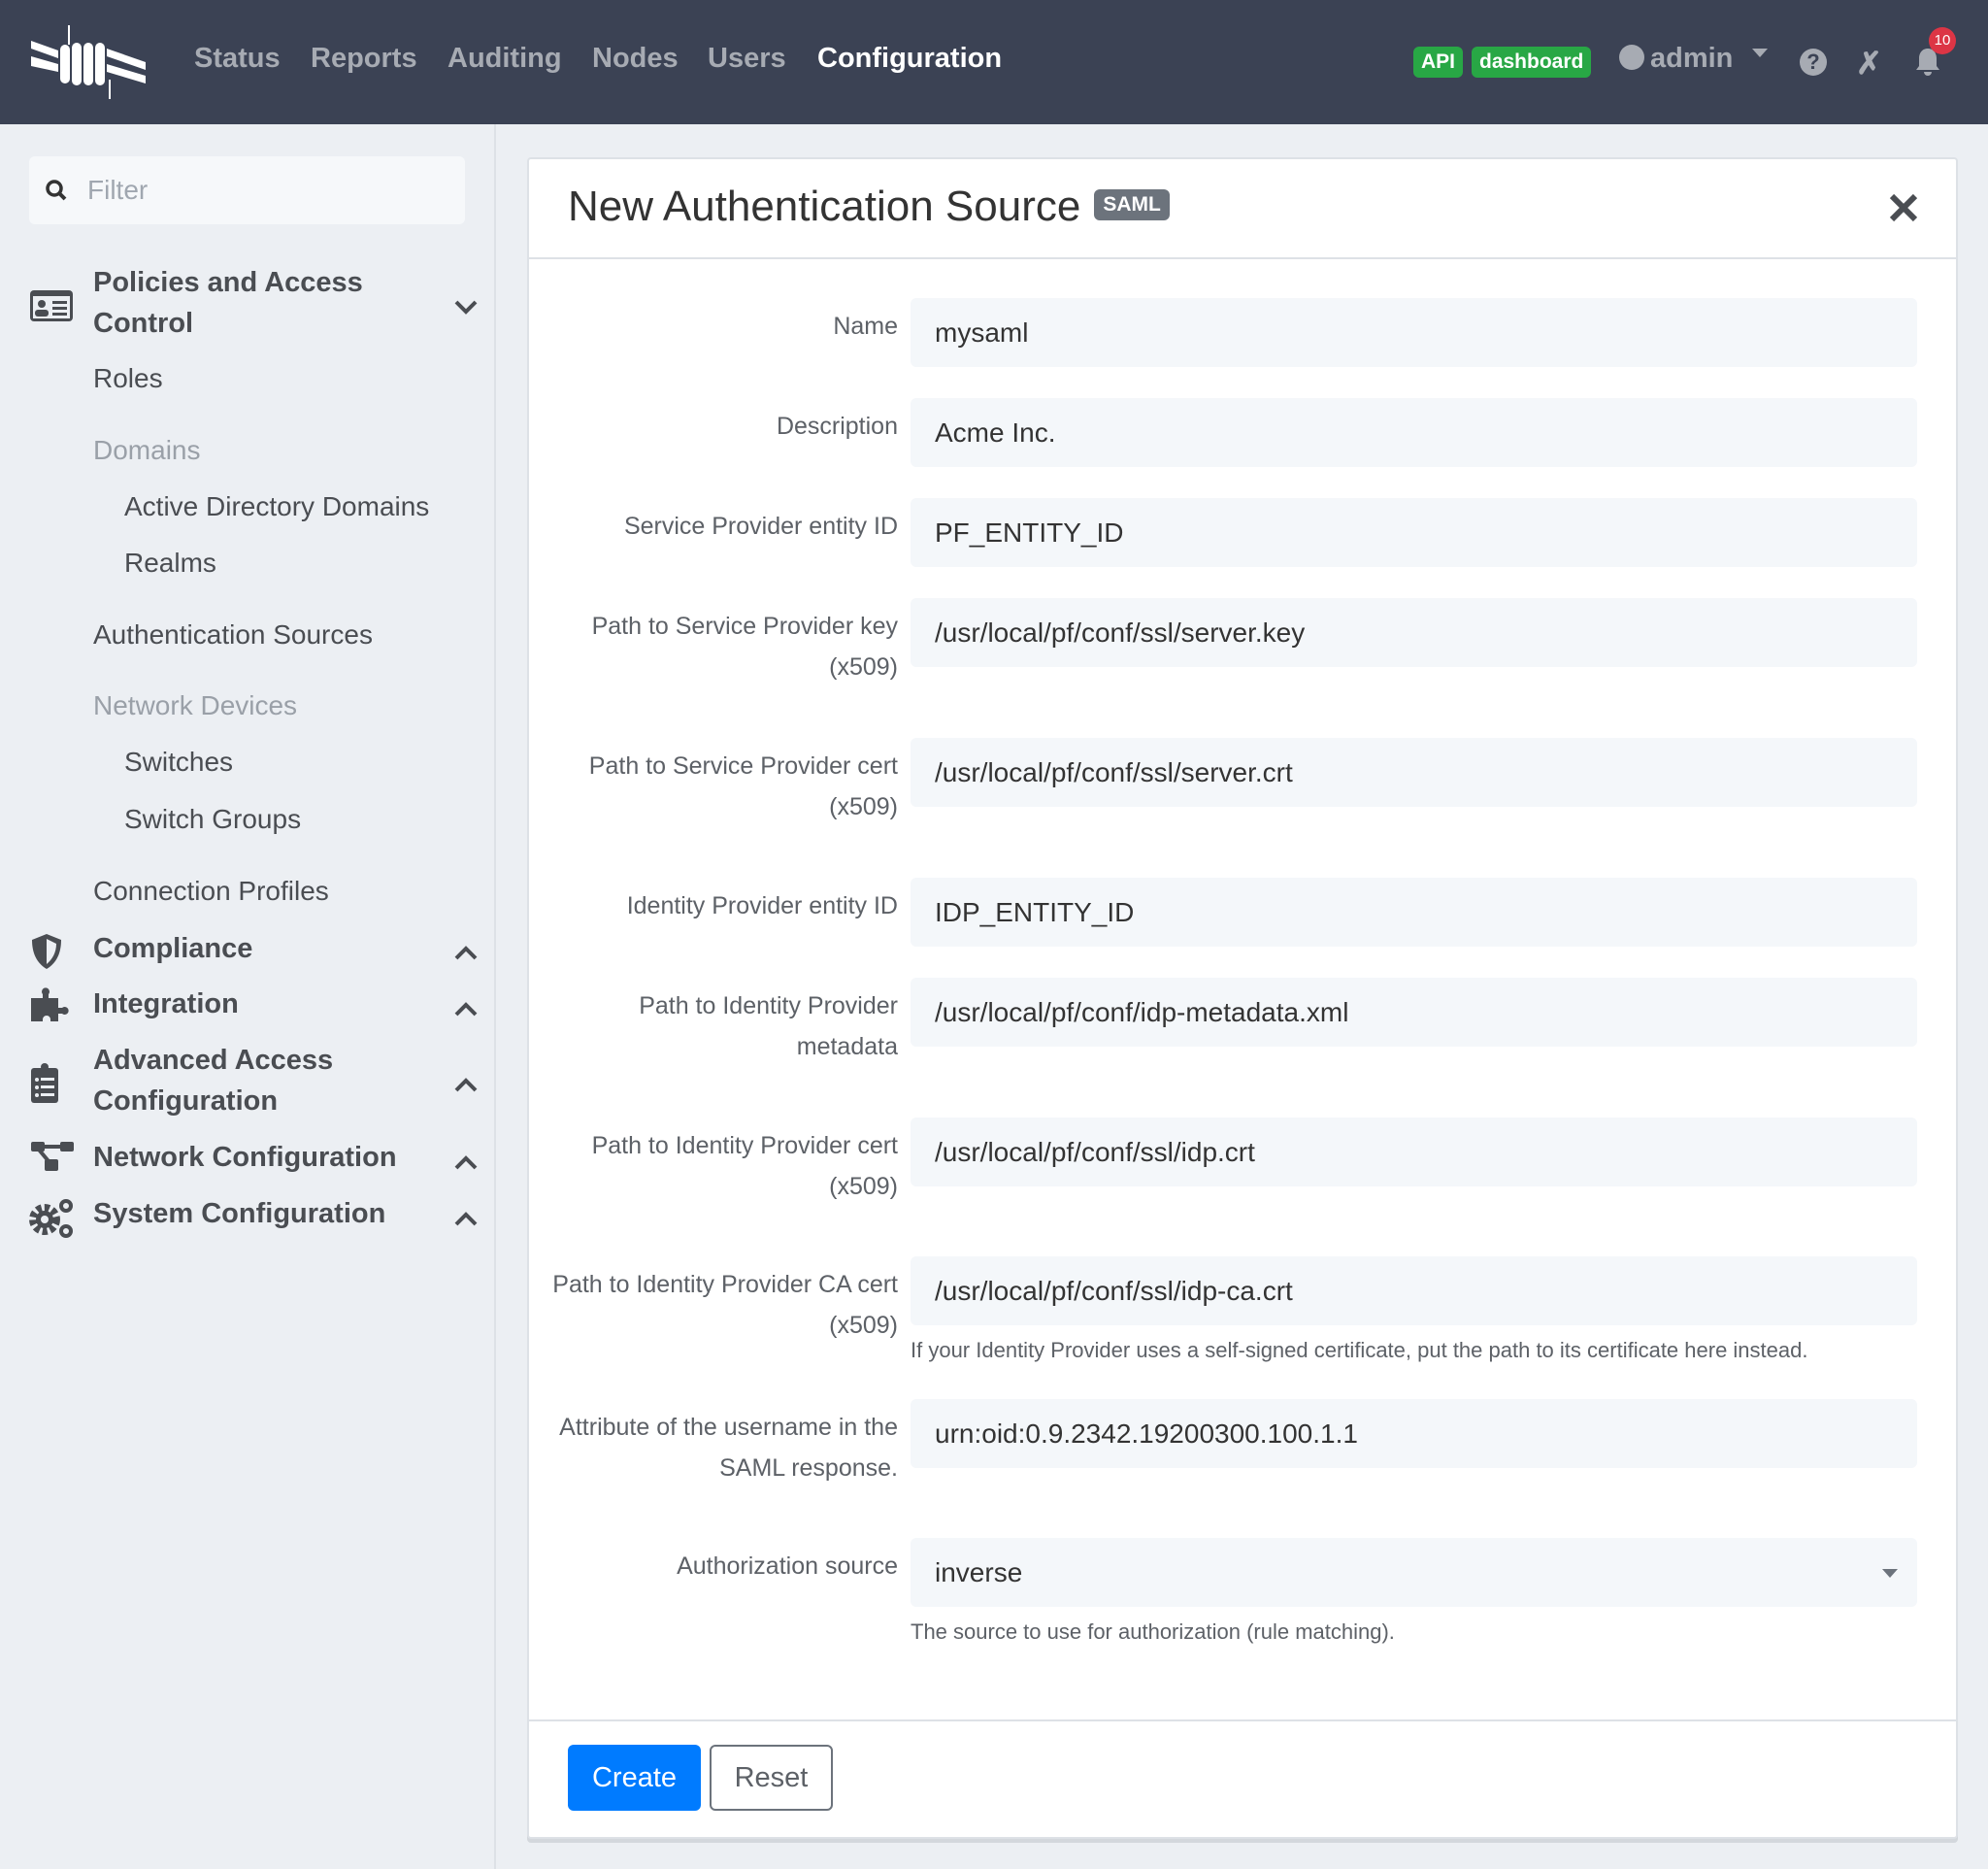 The image size is (1988, 1869). I want to click on username: admin, so click(1692, 59).